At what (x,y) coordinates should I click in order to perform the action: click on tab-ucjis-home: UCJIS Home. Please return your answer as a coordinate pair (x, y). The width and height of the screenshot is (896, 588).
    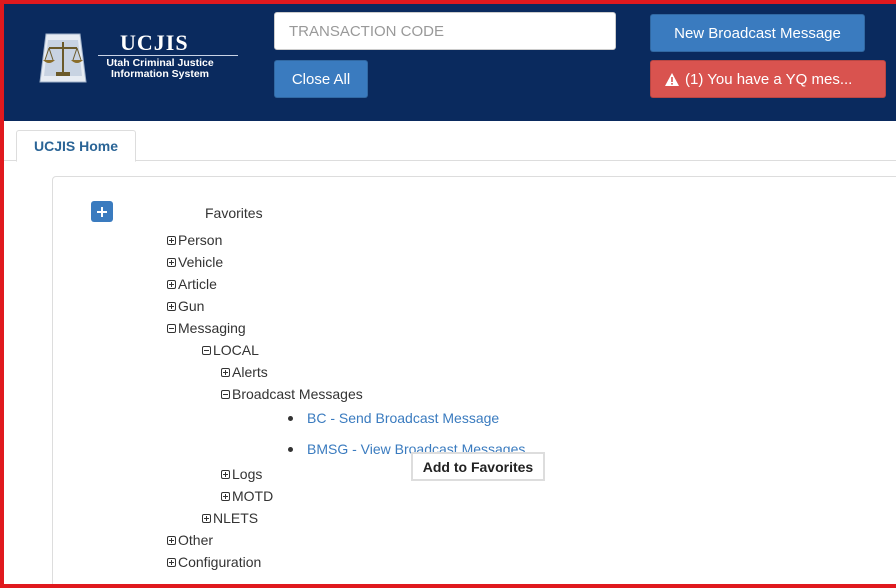
    Looking at the image, I should click on (76, 146).